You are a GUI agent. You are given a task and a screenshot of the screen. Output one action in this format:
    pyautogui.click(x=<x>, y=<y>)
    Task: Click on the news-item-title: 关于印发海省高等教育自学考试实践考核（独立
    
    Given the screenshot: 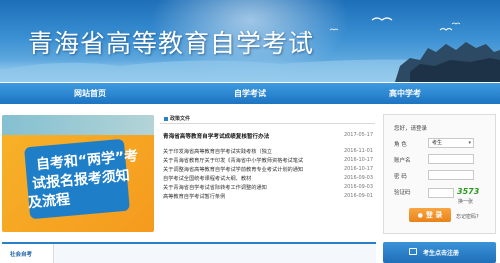 What is the action you would take?
    pyautogui.click(x=249, y=151)
    